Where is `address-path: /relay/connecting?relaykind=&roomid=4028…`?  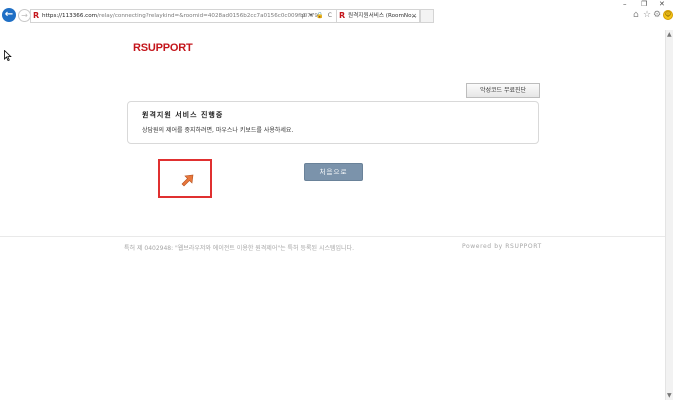 address-path: /relay/connecting?relaykind=&roomid=4028… is located at coordinates (207, 16).